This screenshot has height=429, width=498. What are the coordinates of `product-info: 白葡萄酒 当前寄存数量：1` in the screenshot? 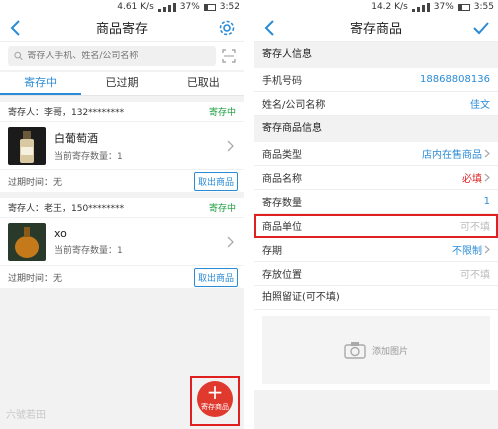 It's located at (88, 146).